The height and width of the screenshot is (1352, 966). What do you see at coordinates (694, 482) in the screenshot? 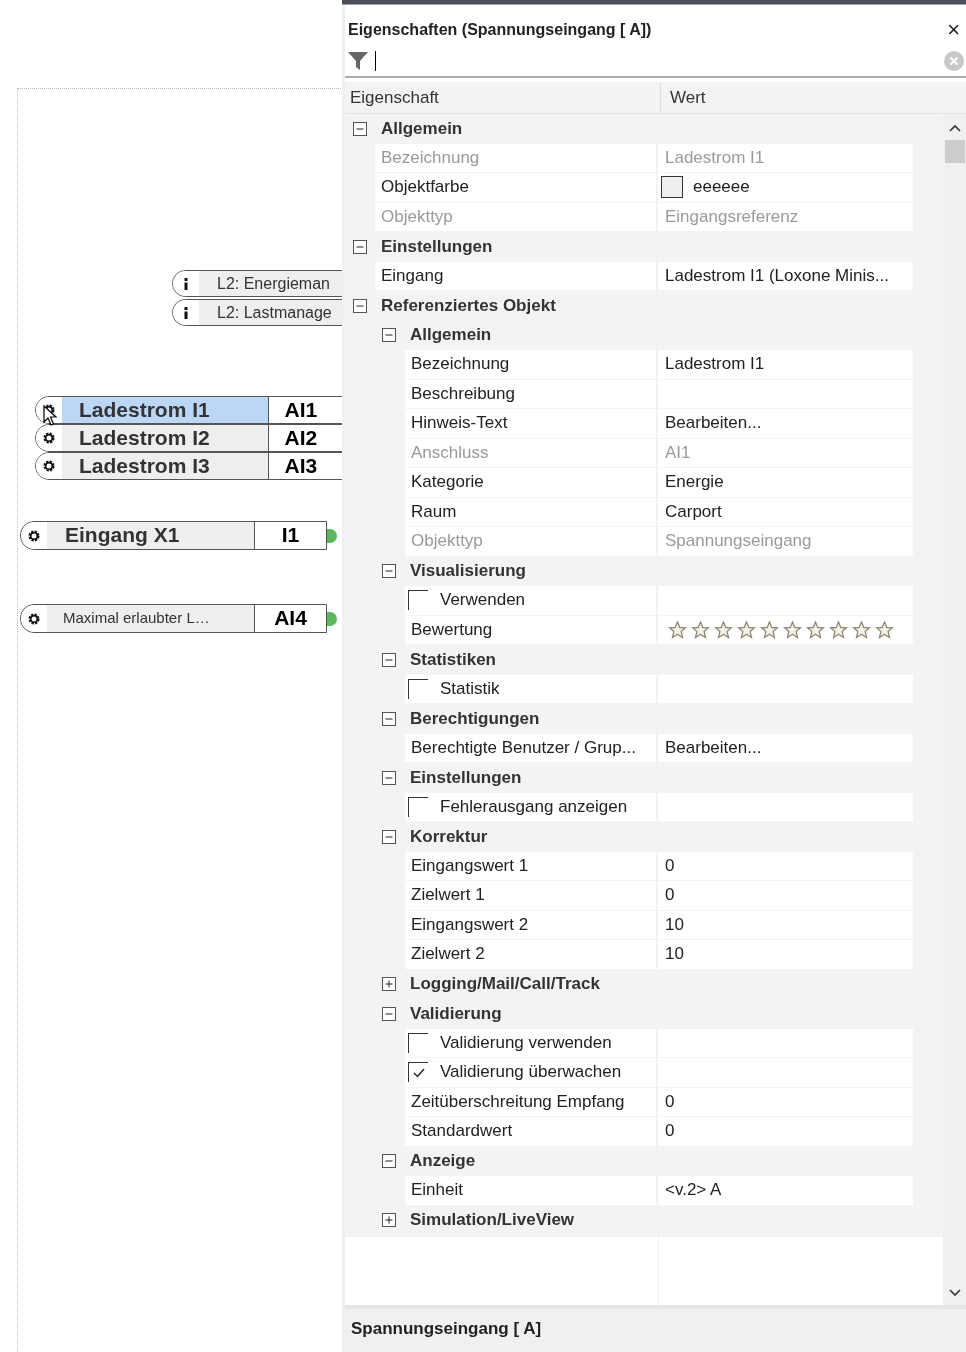
I see `property-value: Energie` at bounding box center [694, 482].